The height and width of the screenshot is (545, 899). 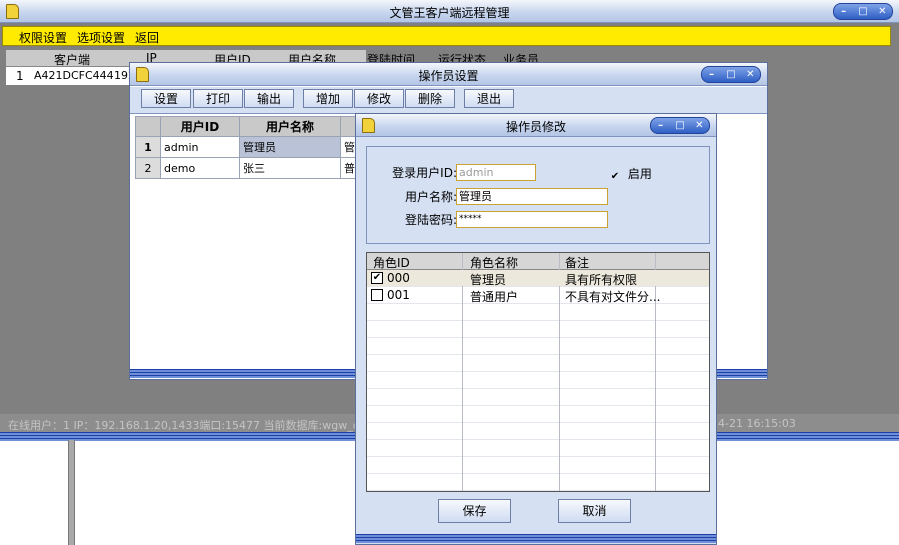 I want to click on header-client: 客户端, so click(x=72, y=59).